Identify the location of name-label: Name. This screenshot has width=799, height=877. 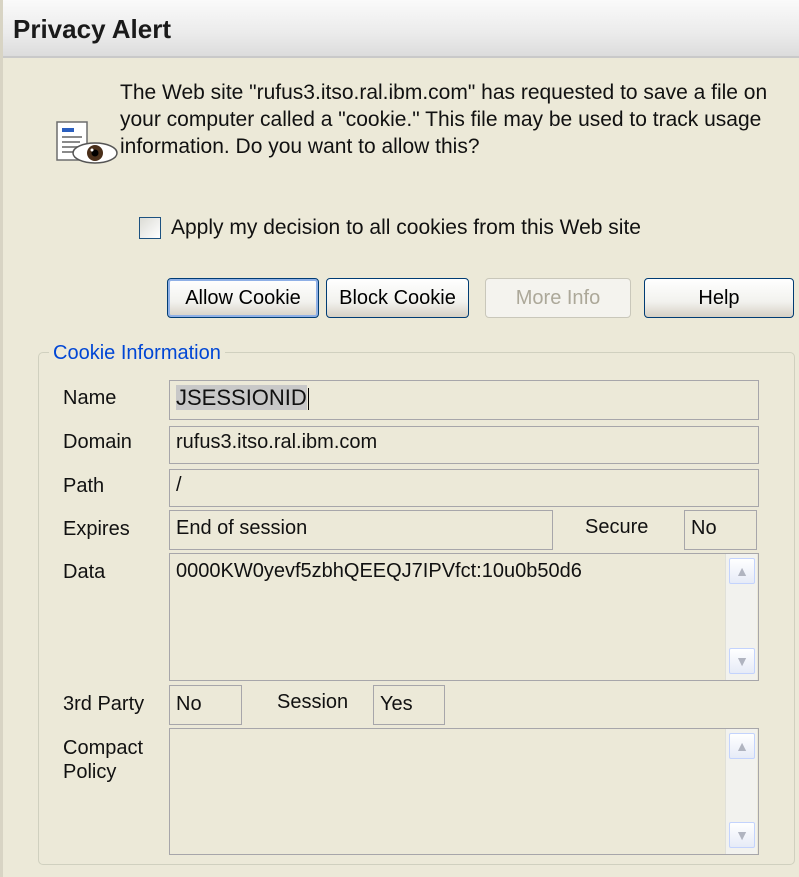
(90, 398).